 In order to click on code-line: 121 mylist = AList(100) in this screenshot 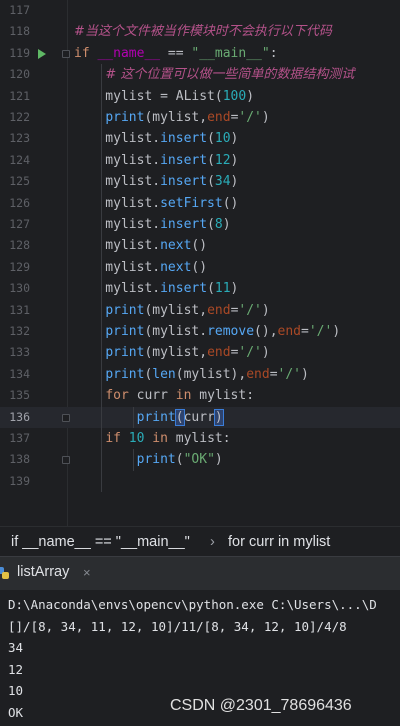, I will do `click(200, 96)`.